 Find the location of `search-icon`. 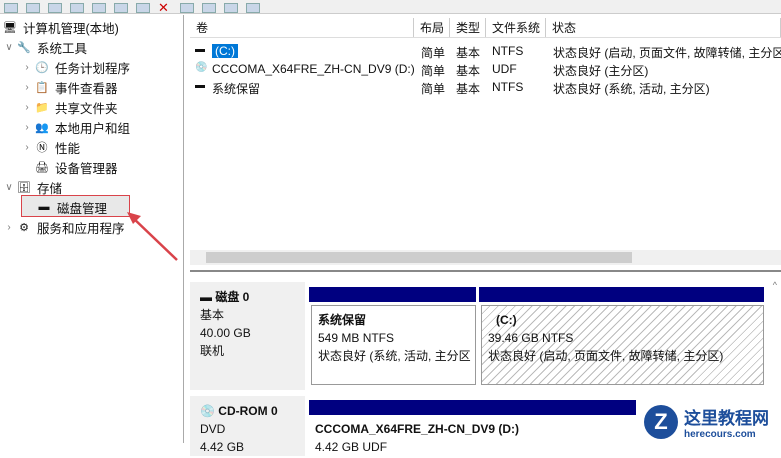

search-icon is located at coordinates (231, 8).